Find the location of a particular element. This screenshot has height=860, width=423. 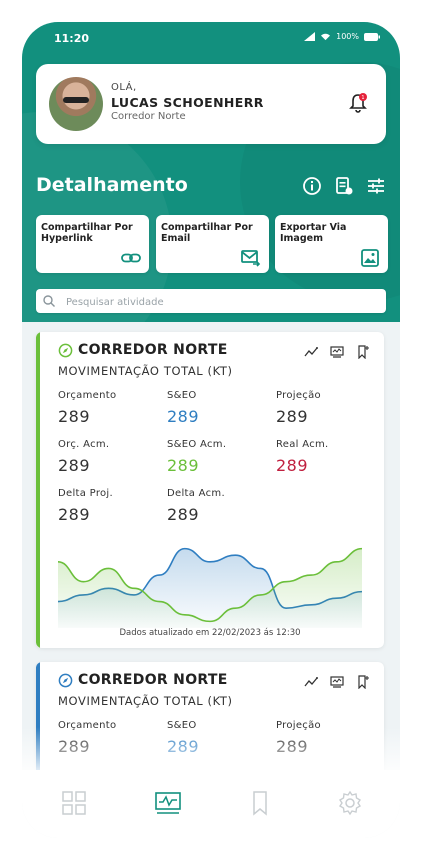

bookmark-icon is located at coordinates (260, 803).